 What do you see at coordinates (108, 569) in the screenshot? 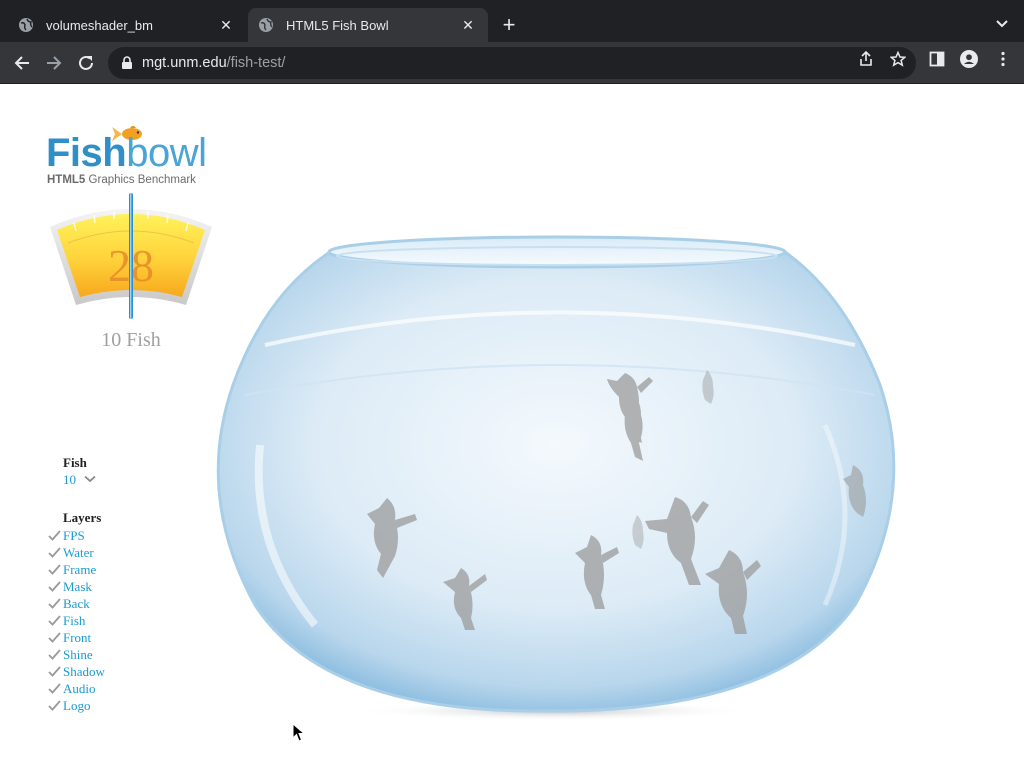
I see `layer-toggle-frame: Frame` at bounding box center [108, 569].